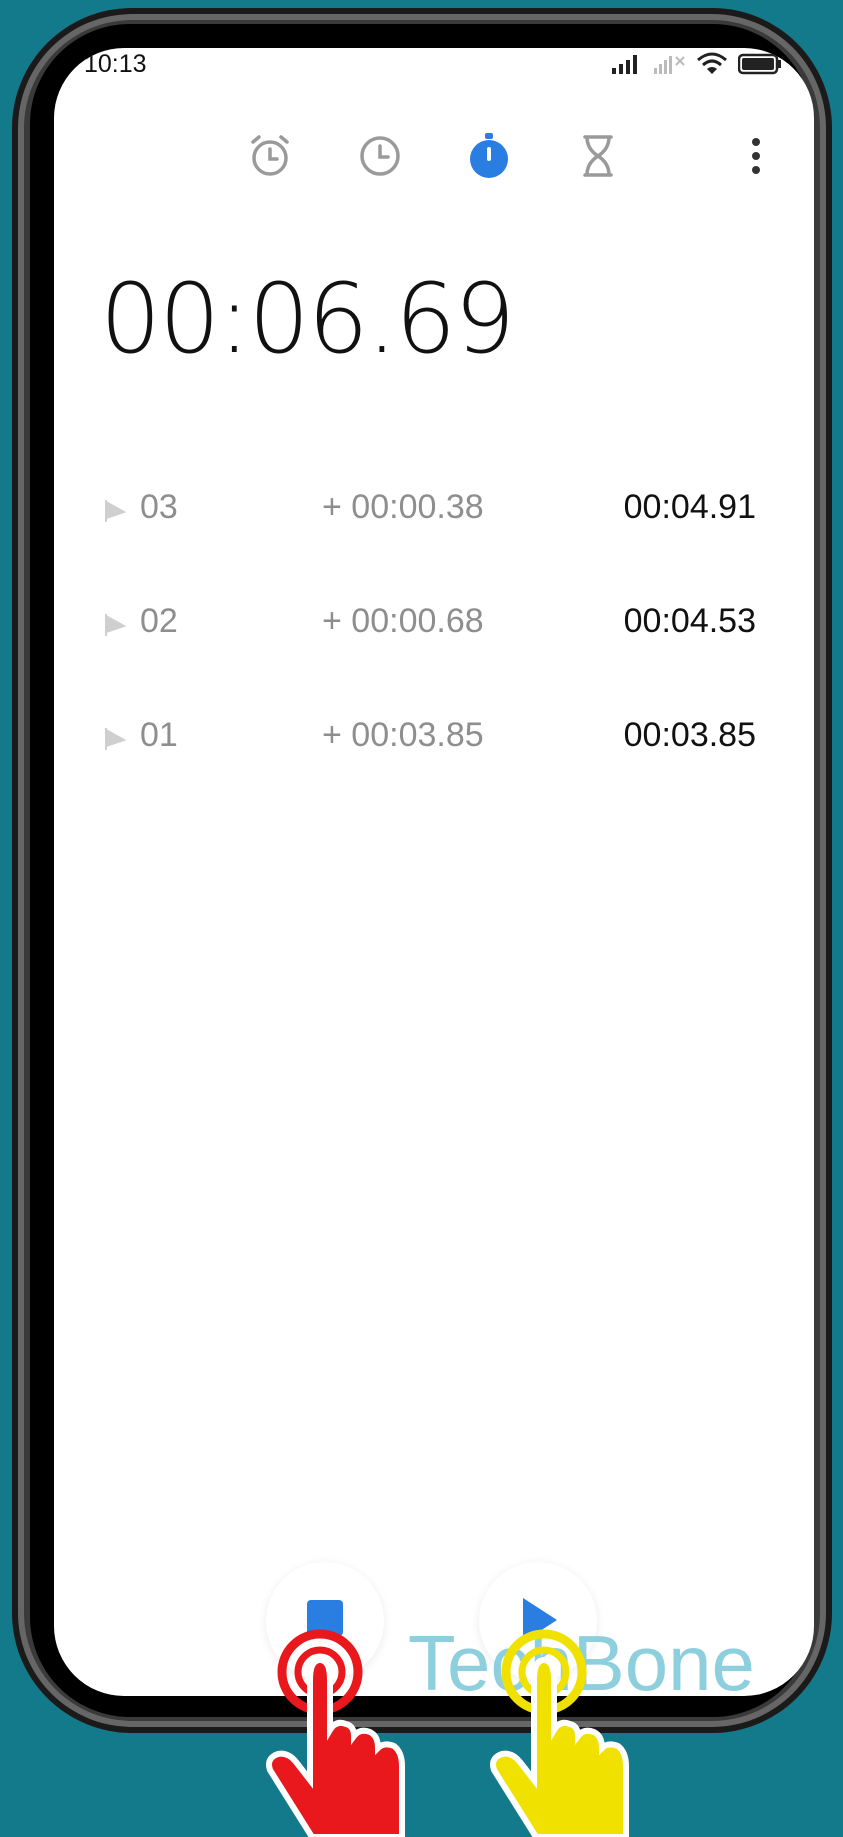 The image size is (843, 1837). Describe the element at coordinates (696, 64) in the screenshot. I see `status-icons` at that location.